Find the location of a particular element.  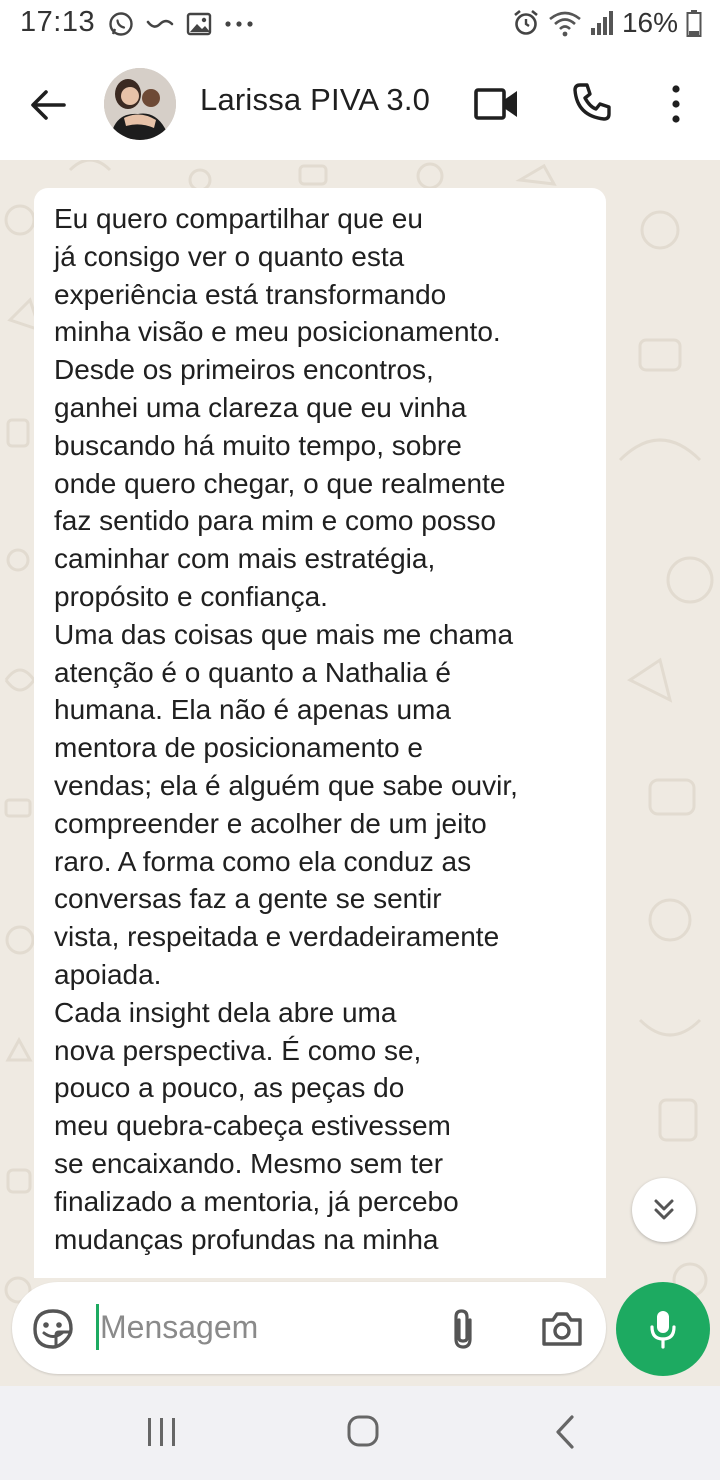

avatar-photo is located at coordinates (140, 104).